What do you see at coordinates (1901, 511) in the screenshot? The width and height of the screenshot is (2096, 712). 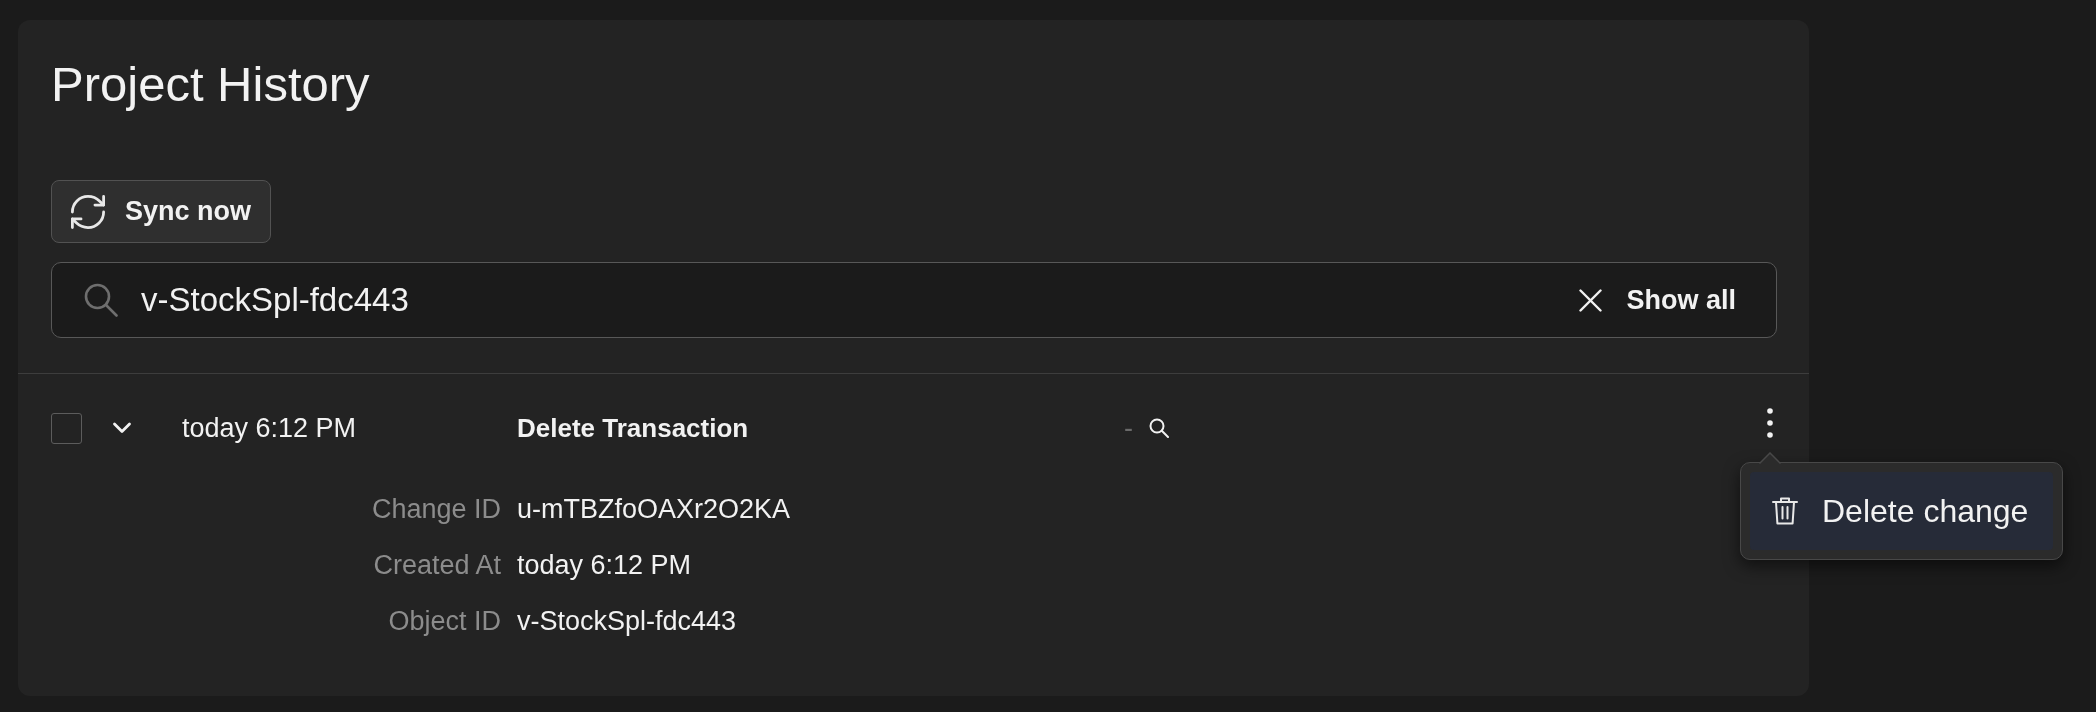 I see `delete-menu-item: Delete change` at bounding box center [1901, 511].